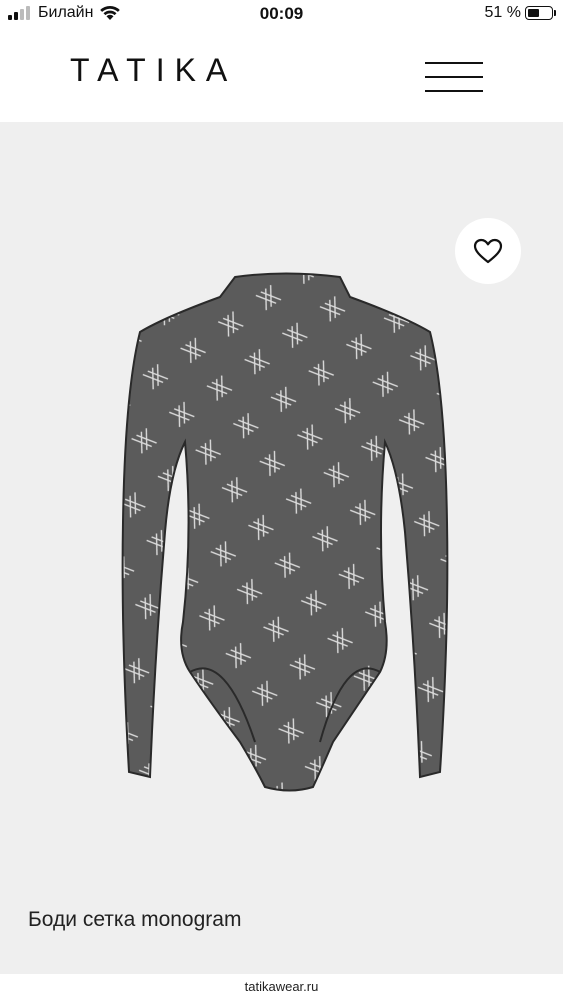  I want to click on status-time: 00:09, so click(281, 13).